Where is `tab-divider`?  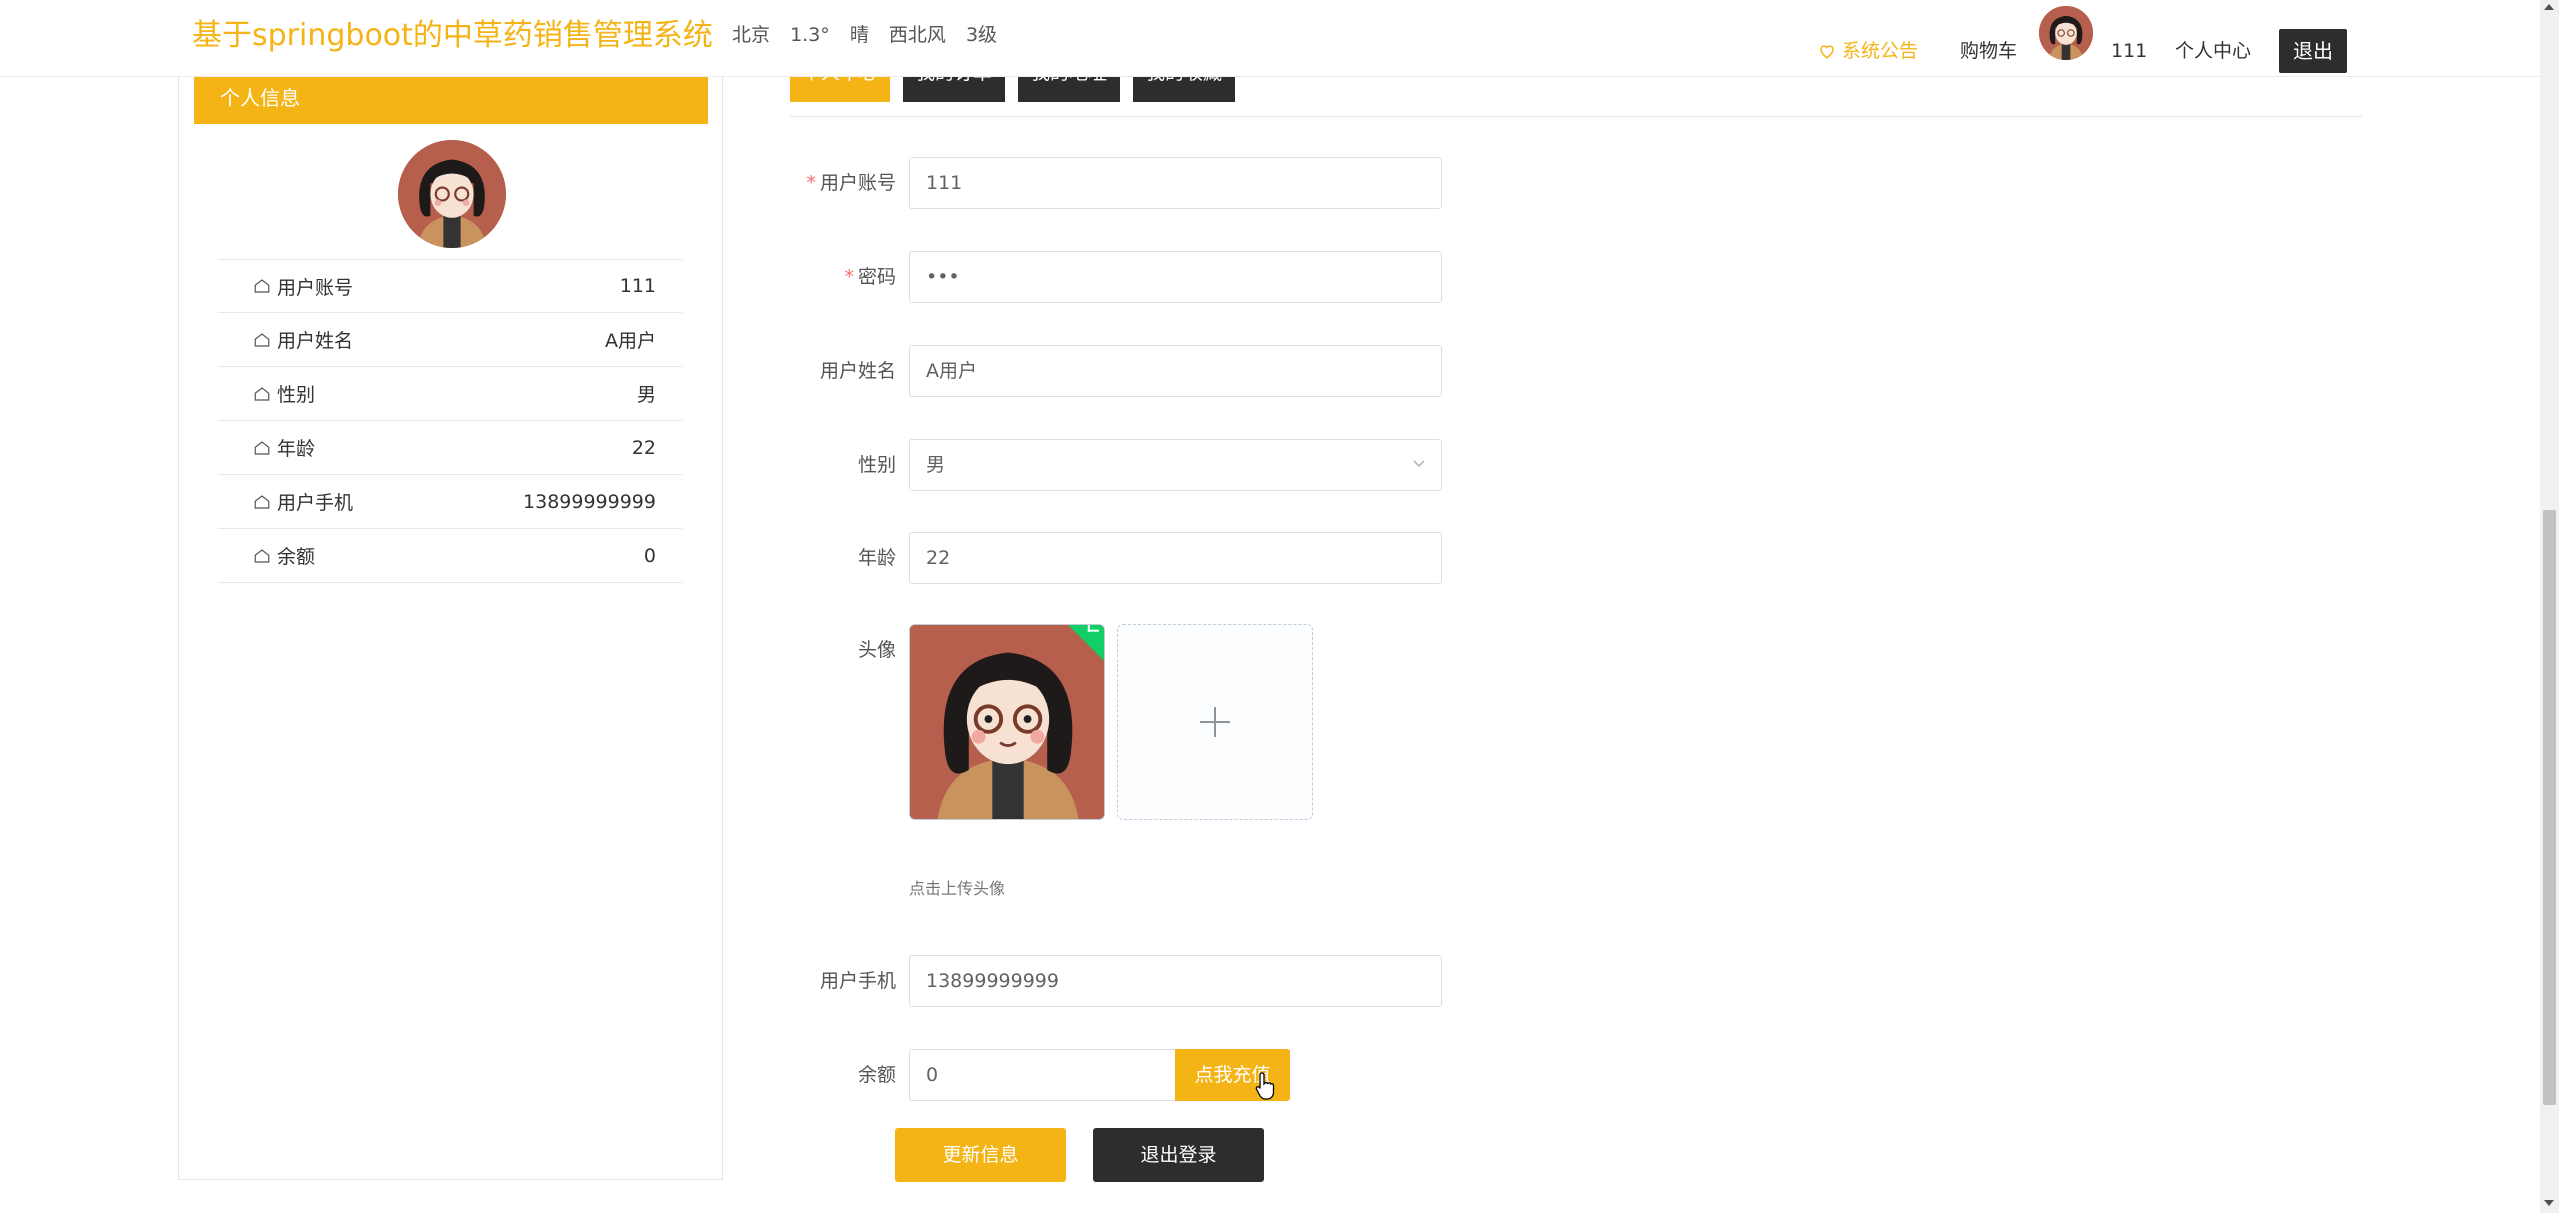 tab-divider is located at coordinates (1576, 116).